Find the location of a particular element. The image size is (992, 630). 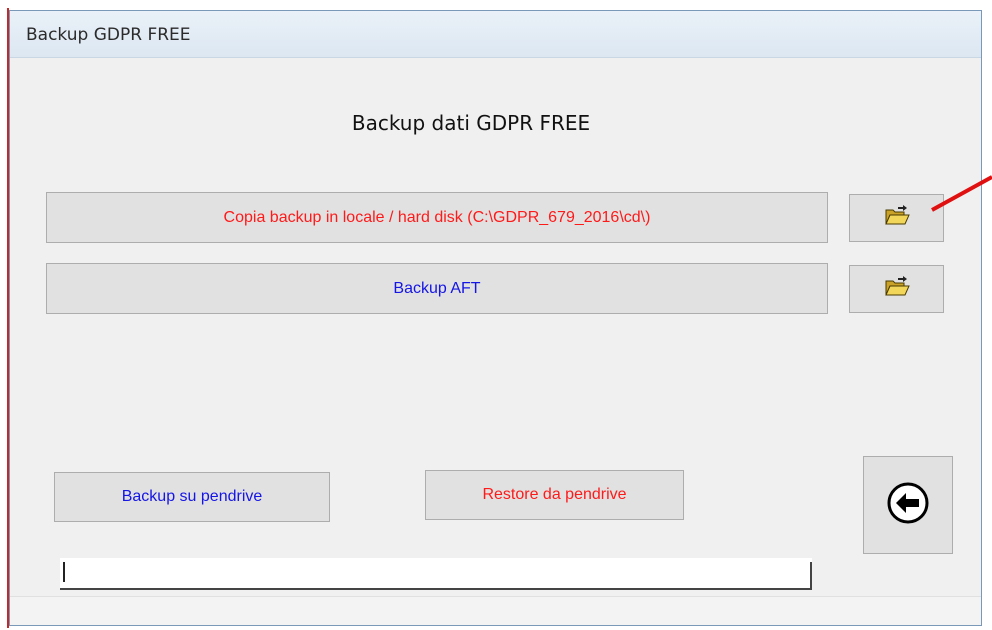

back-arrow-icon is located at coordinates (908, 505).